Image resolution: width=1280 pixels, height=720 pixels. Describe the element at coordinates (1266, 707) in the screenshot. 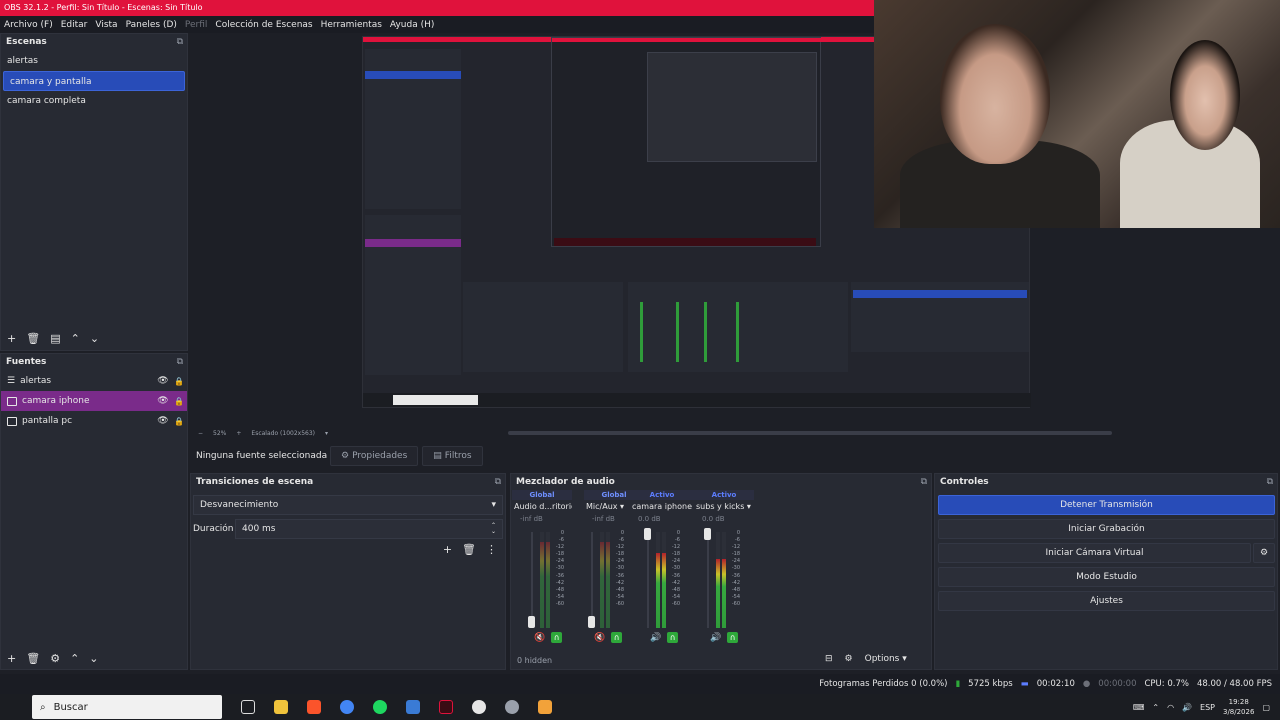

I see `notification-icon: ▢` at that location.